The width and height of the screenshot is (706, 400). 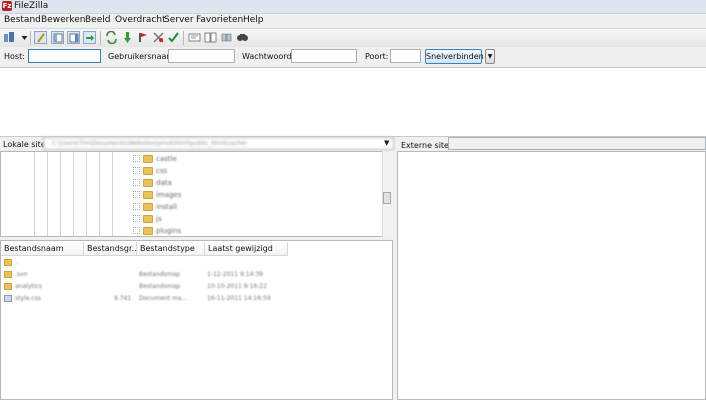 What do you see at coordinates (140, 20) in the screenshot?
I see `menu-overdracht: Overdracht` at bounding box center [140, 20].